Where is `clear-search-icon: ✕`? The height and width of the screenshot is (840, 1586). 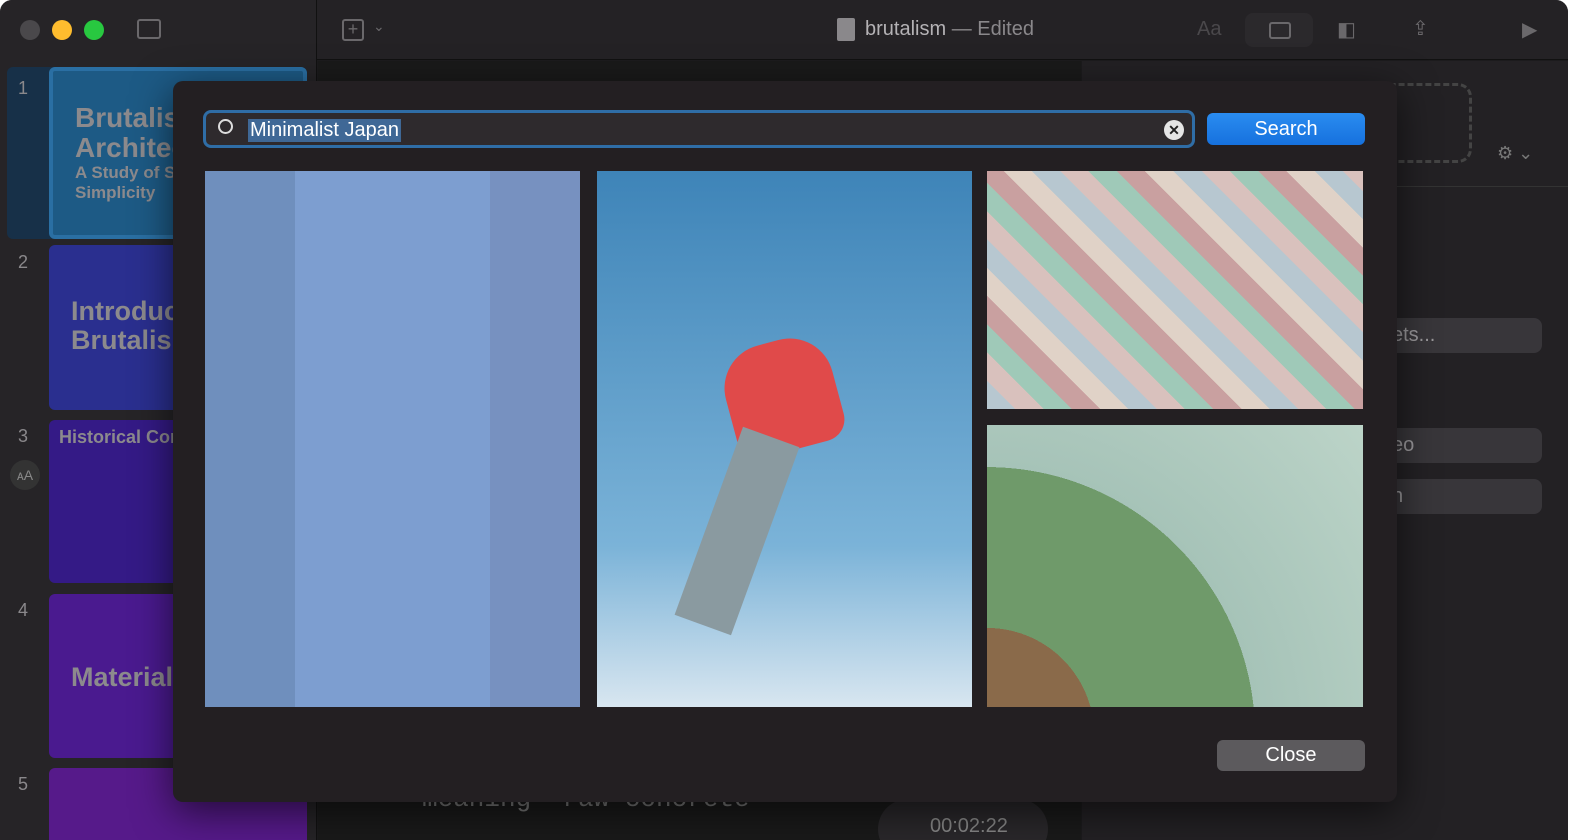
clear-search-icon: ✕ is located at coordinates (1174, 130).